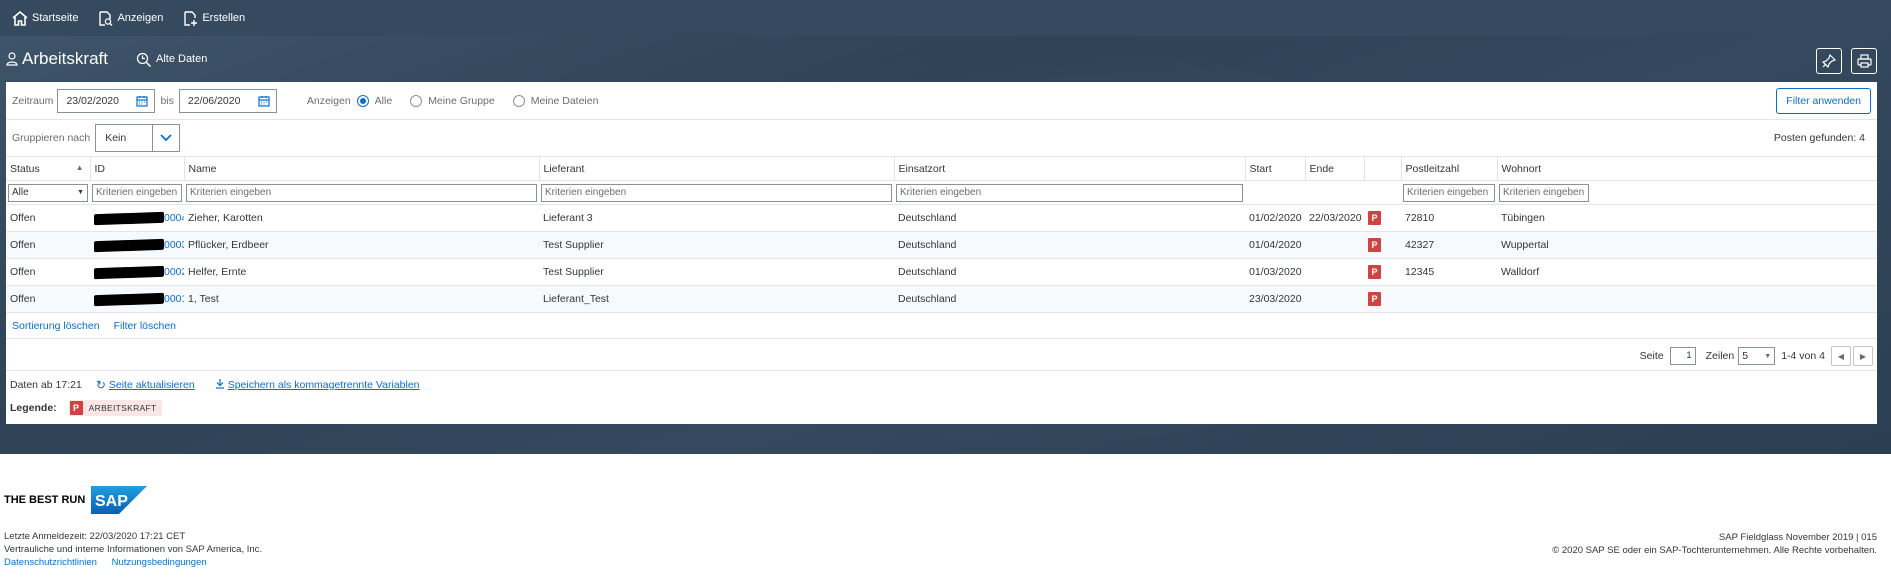 The width and height of the screenshot is (1891, 584). I want to click on column-header-city: Wohnort, so click(1687, 168).